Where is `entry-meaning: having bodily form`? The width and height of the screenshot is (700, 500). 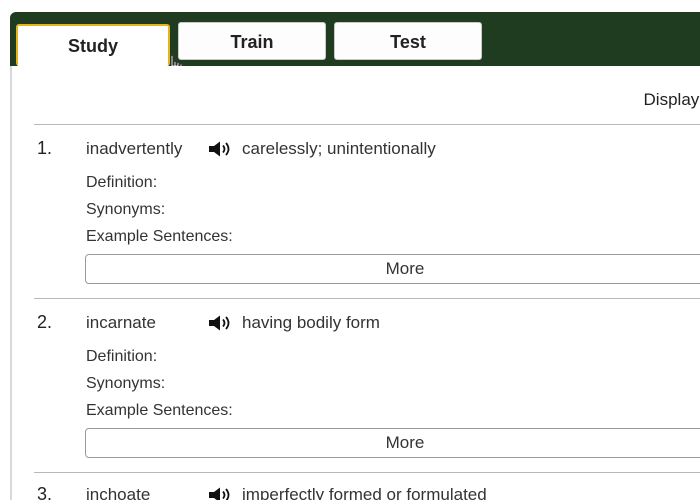 entry-meaning: having bodily form is located at coordinates (311, 322).